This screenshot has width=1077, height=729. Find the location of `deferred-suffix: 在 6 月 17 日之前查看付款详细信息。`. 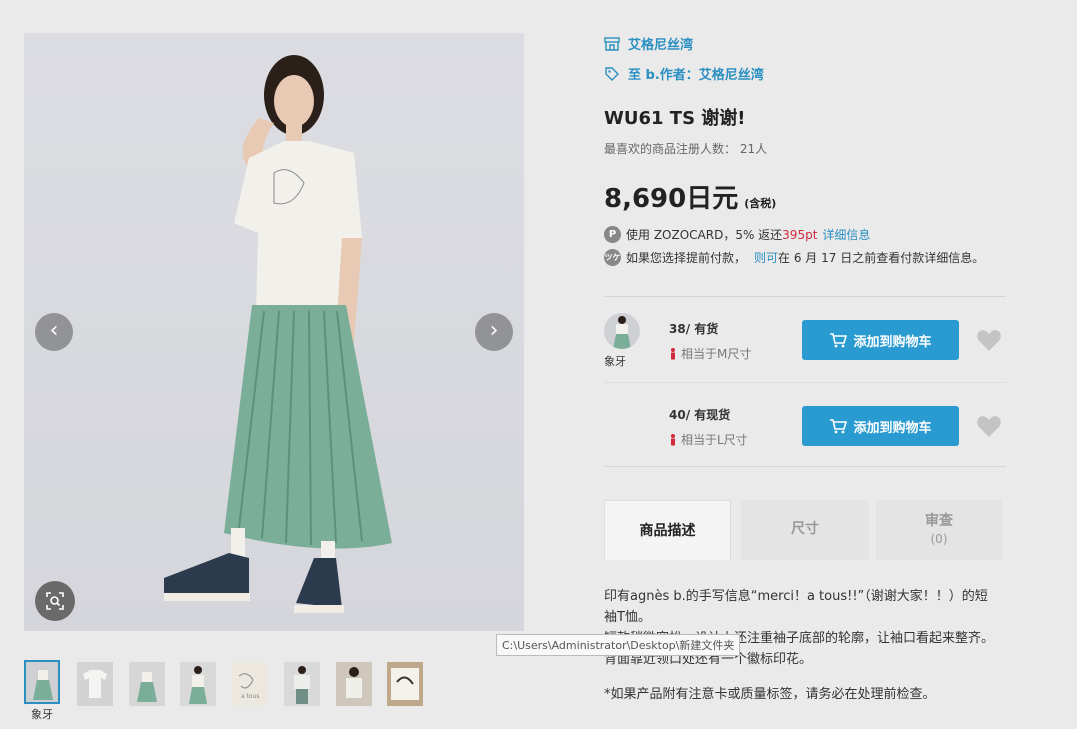

deferred-suffix: 在 6 月 17 日之前查看付款详细信息。 is located at coordinates (881, 258).